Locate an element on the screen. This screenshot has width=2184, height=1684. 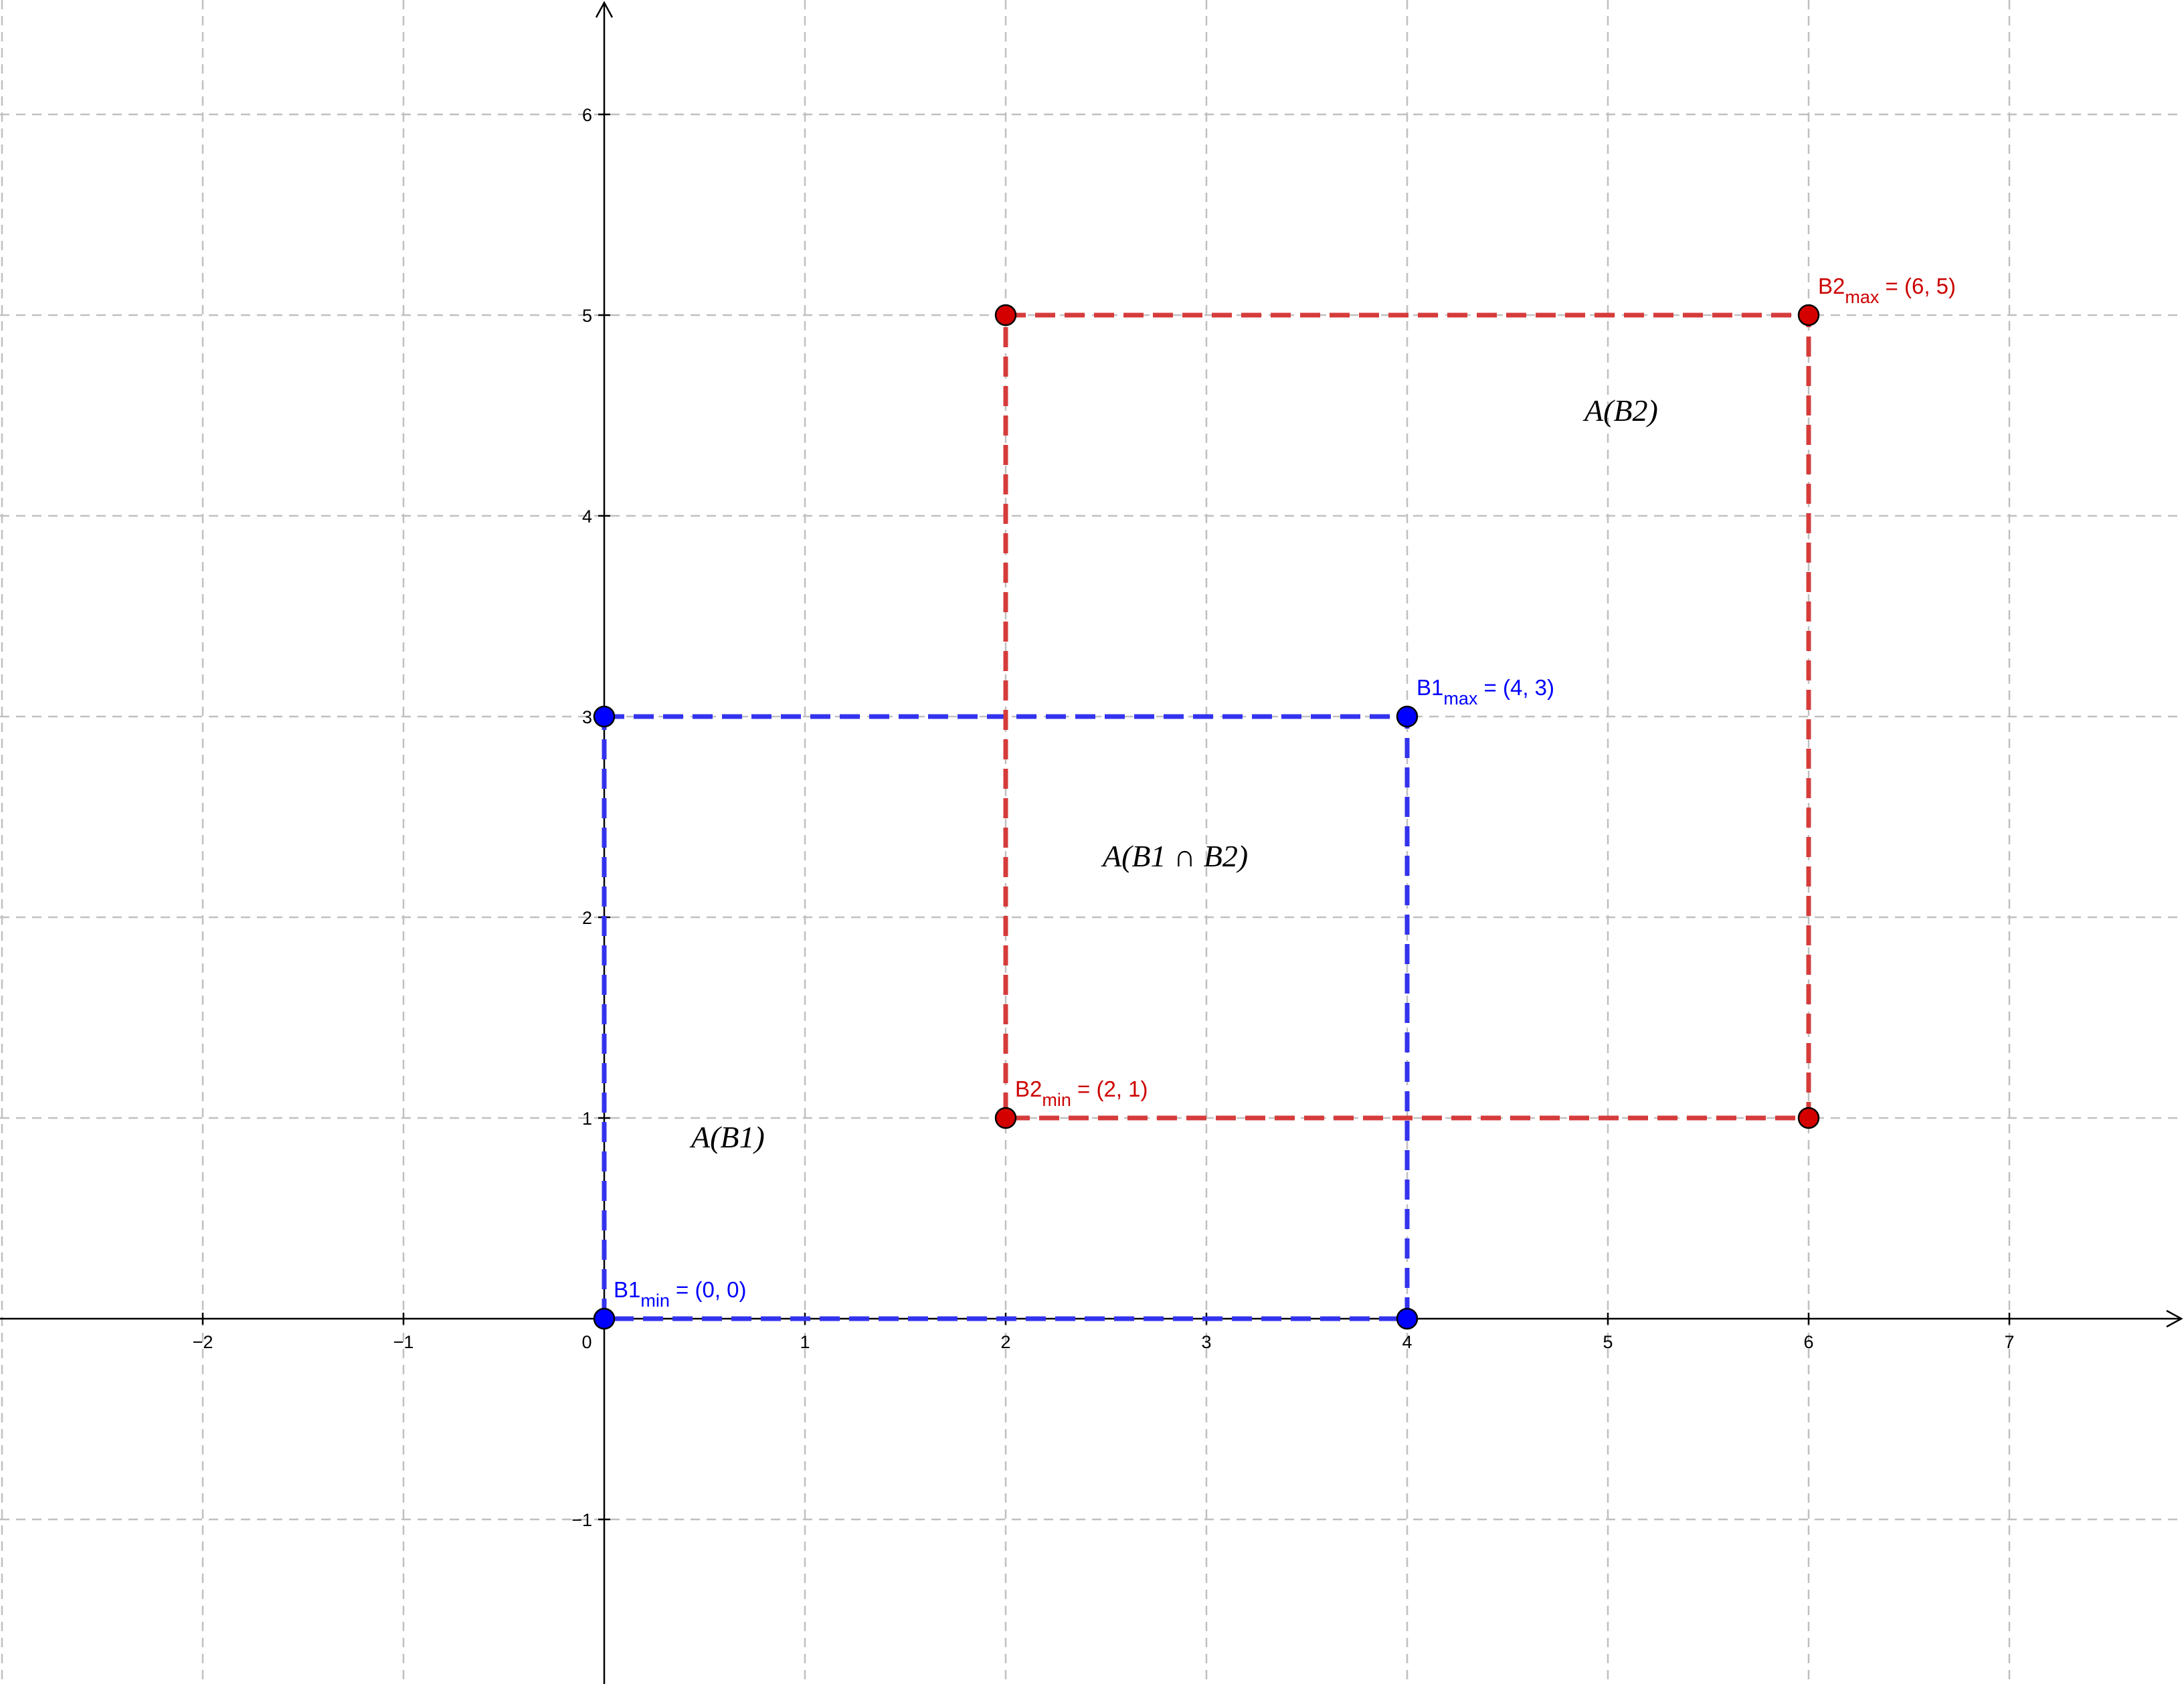
x-tick-label: 1 is located at coordinates (805, 1342).